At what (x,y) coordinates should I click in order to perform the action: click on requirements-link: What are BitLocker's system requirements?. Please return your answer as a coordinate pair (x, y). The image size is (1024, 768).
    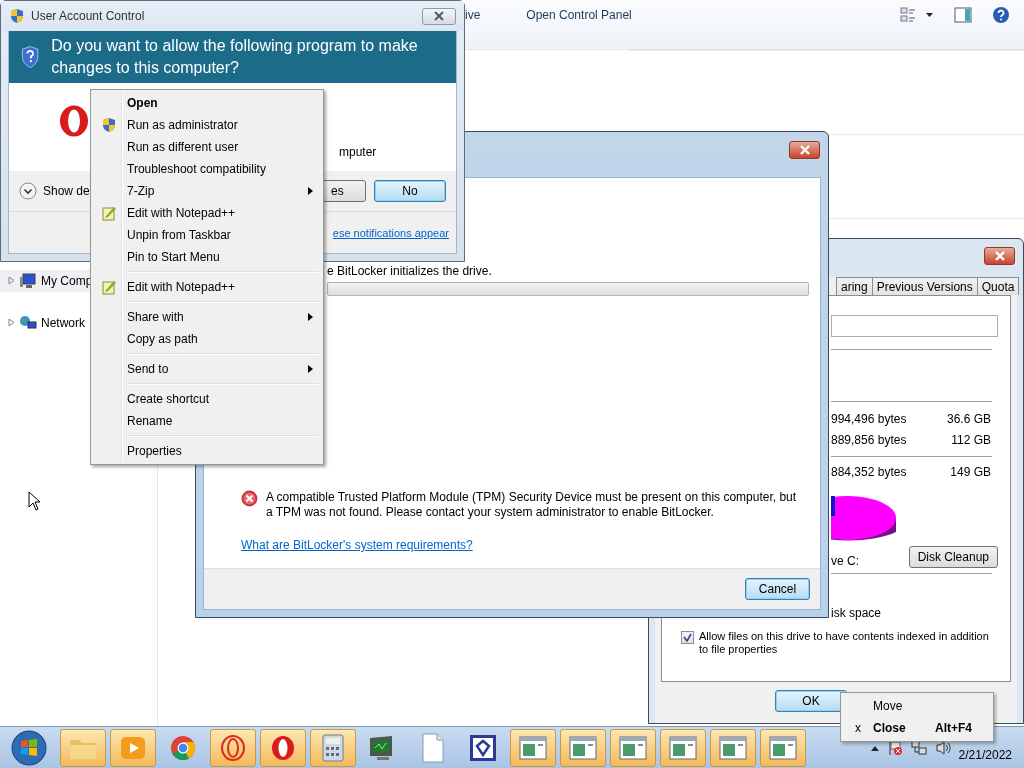
    Looking at the image, I should click on (357, 545).